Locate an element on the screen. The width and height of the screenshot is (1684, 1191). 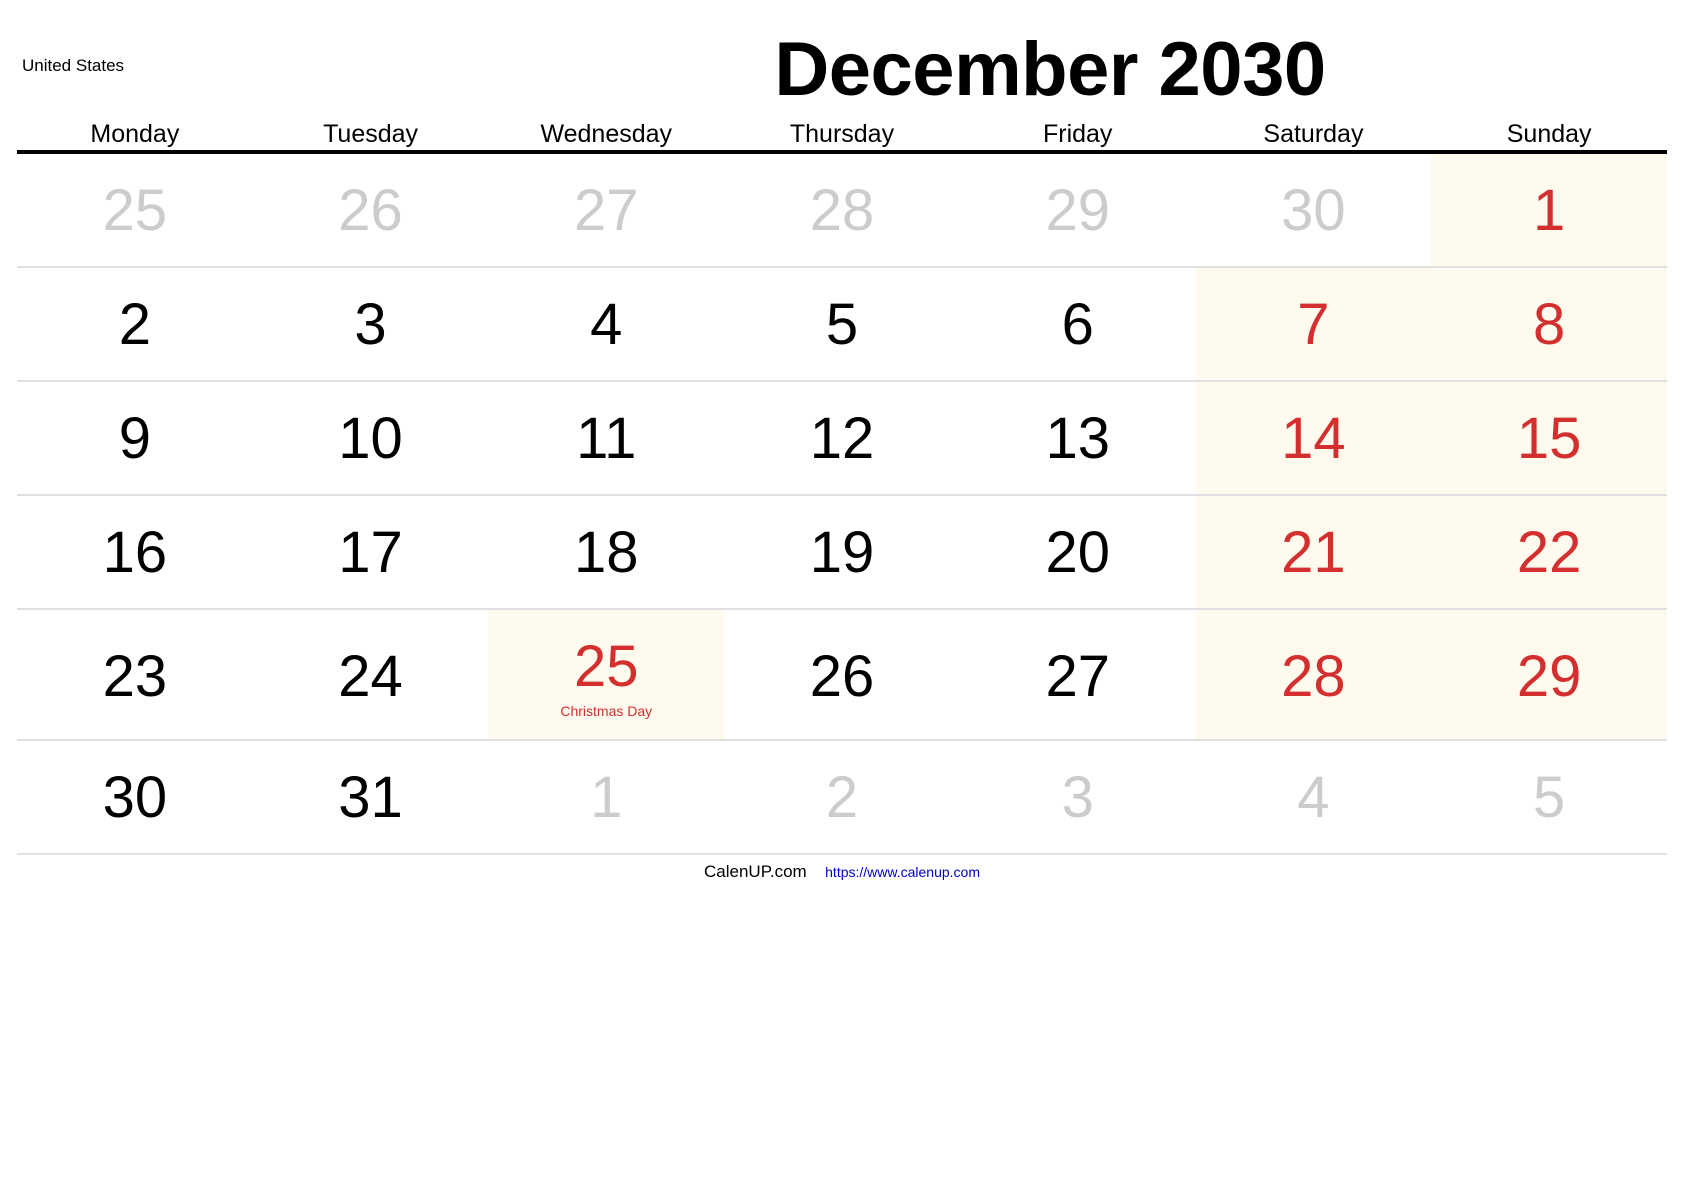
day-cell: 16 is located at coordinates (135, 552).